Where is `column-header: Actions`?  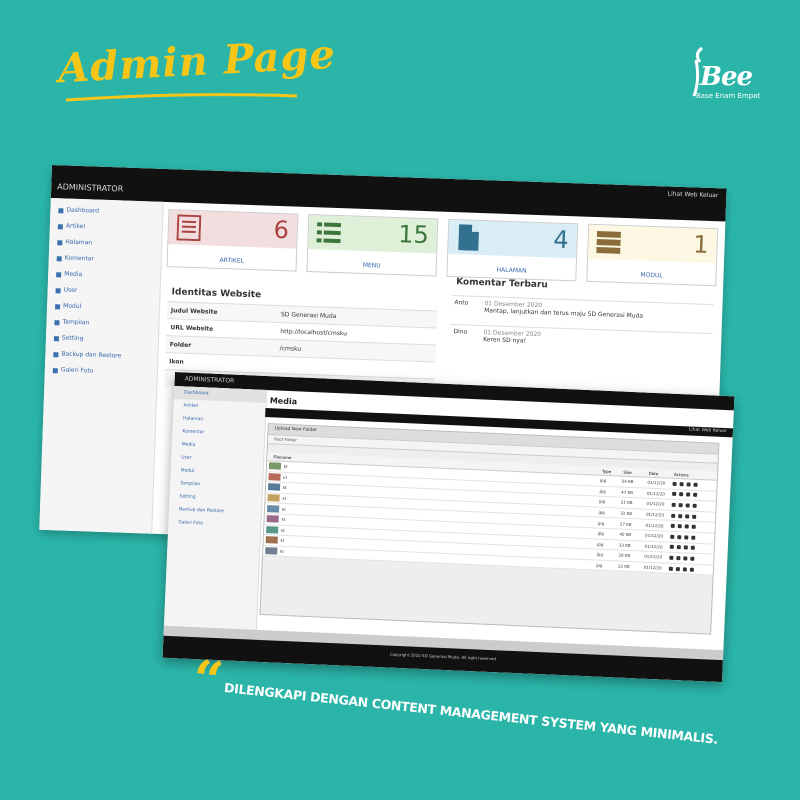 column-header: Actions is located at coordinates (695, 474).